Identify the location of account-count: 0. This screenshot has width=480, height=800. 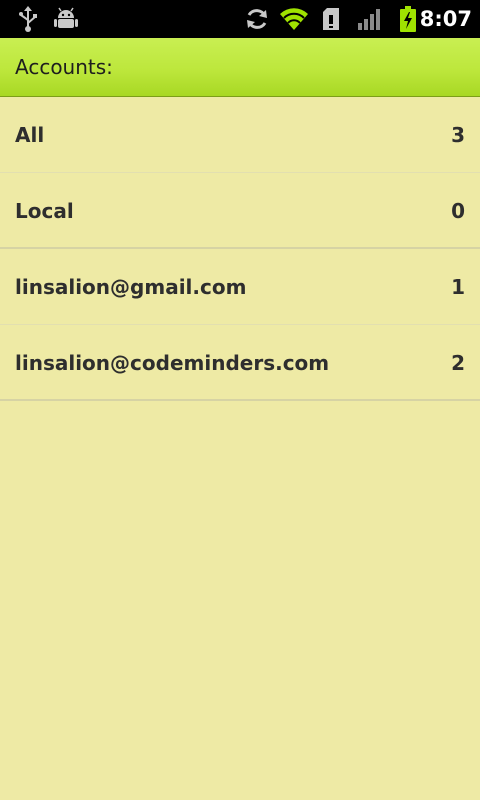
(458, 211).